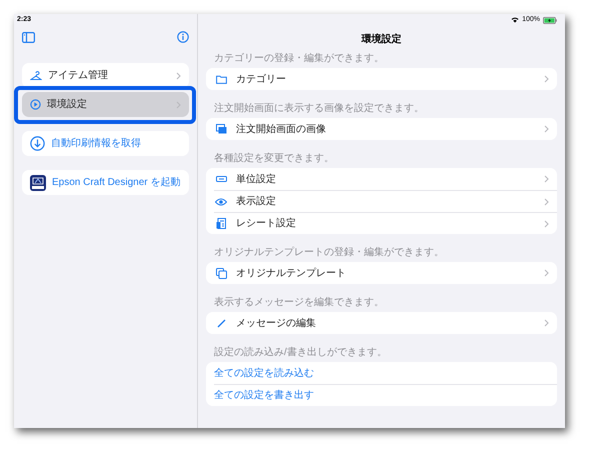 The height and width of the screenshot is (452, 589). I want to click on copy-icon, so click(221, 273).